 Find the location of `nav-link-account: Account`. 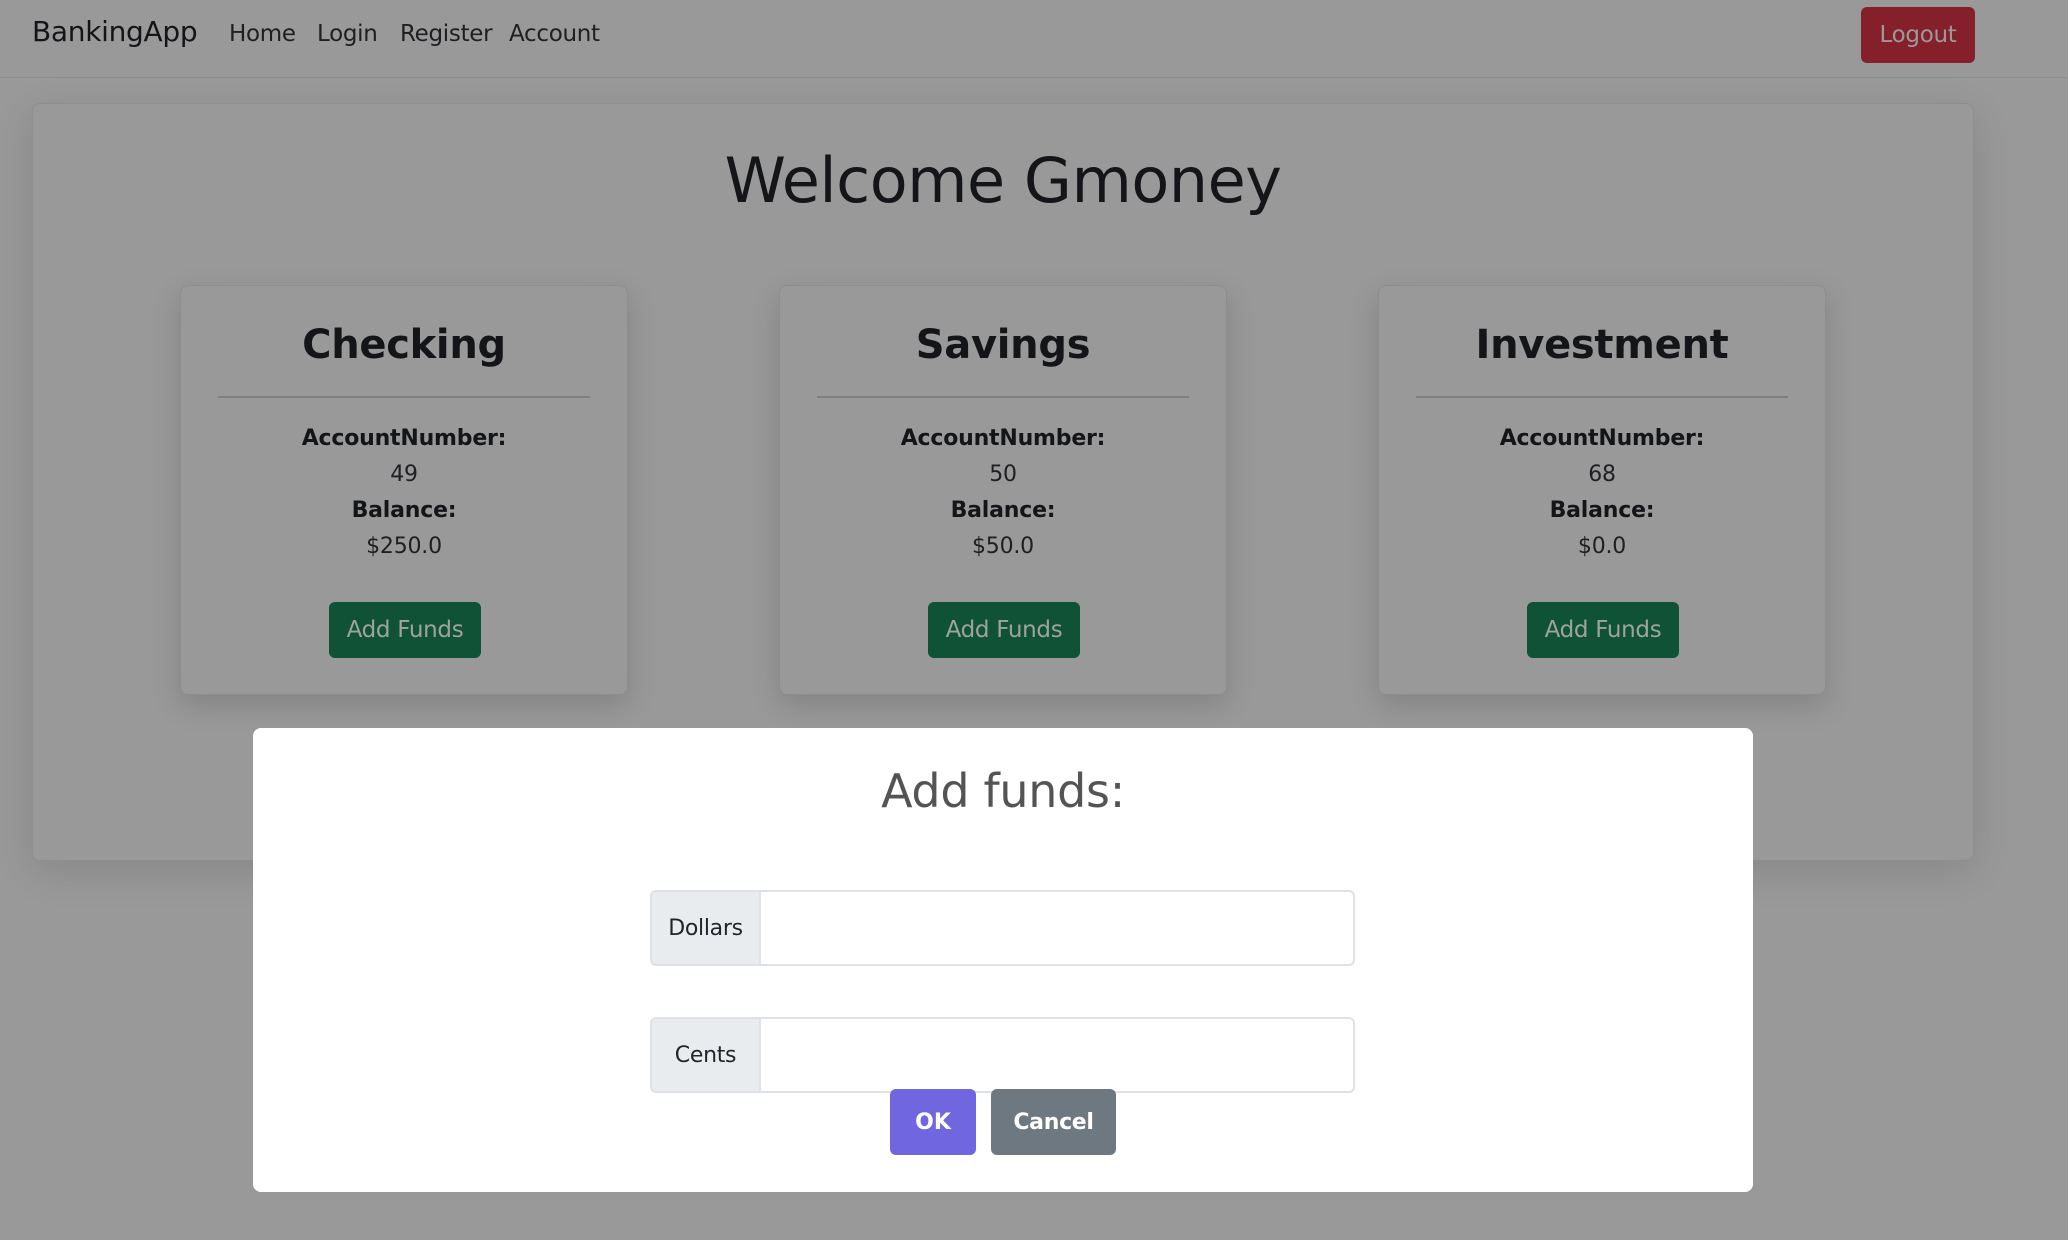

nav-link-account: Account is located at coordinates (554, 34).